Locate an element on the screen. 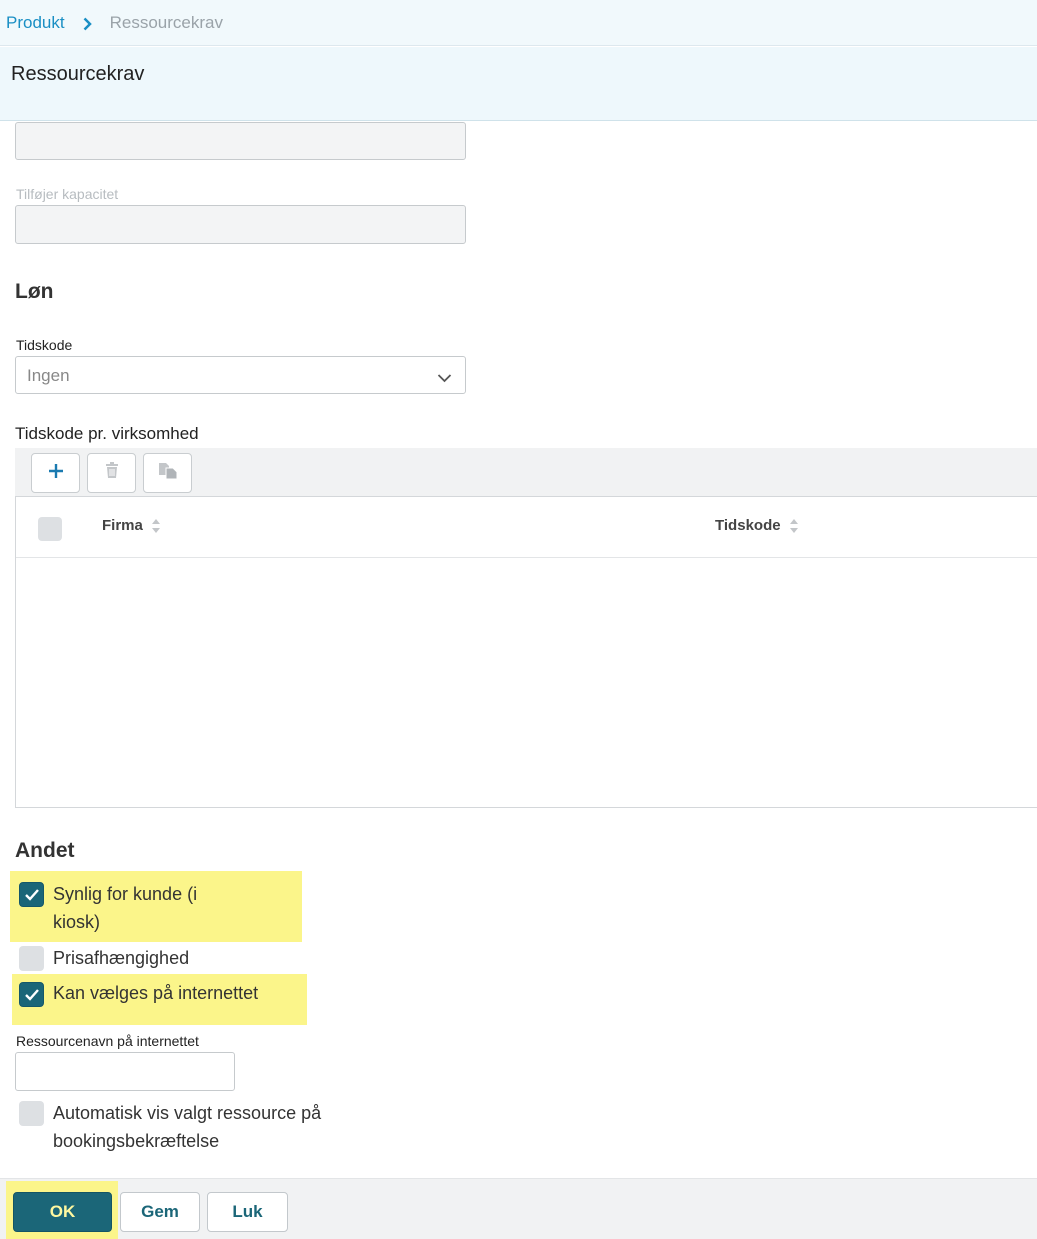 The image size is (1037, 1239). selectable-online-checkbox is located at coordinates (31, 994).